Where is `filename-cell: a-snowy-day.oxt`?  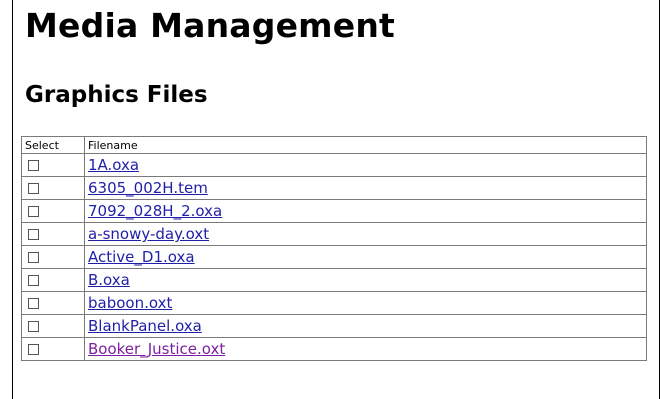
filename-cell: a-snowy-day.oxt is located at coordinates (365, 234).